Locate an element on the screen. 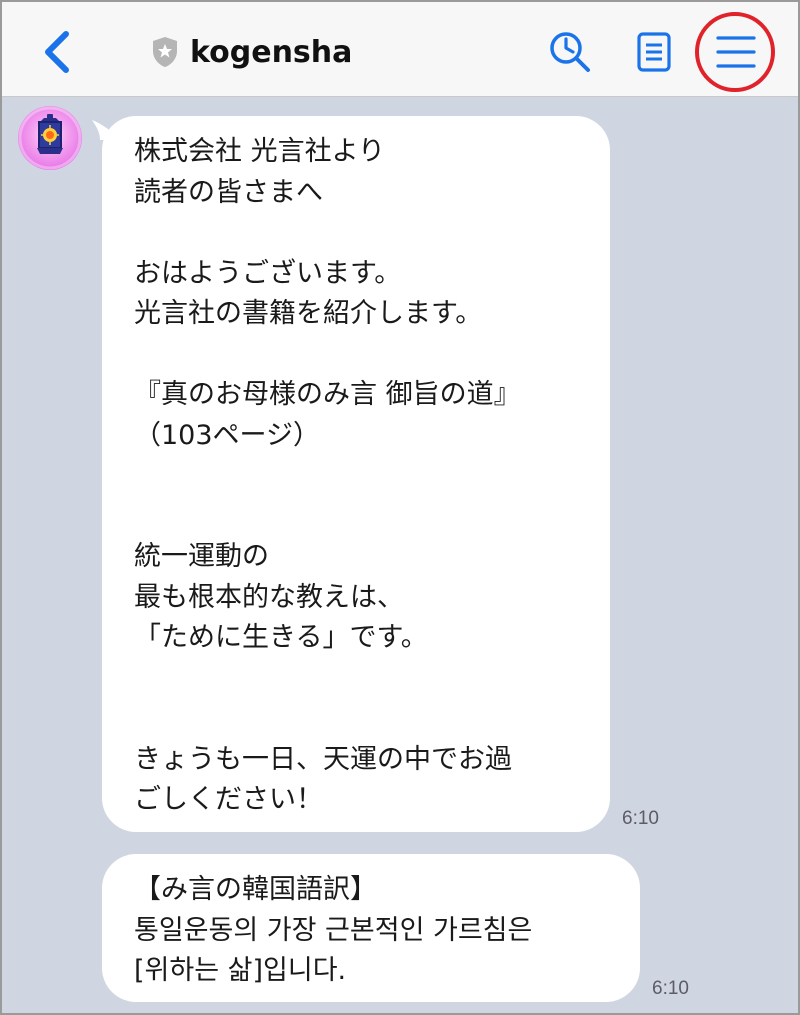  message-bubble: 【み言の韓国語訳】 통일운동의 가장 근본적인 가르침은 [위하는 삶]입니다. is located at coordinates (371, 928).